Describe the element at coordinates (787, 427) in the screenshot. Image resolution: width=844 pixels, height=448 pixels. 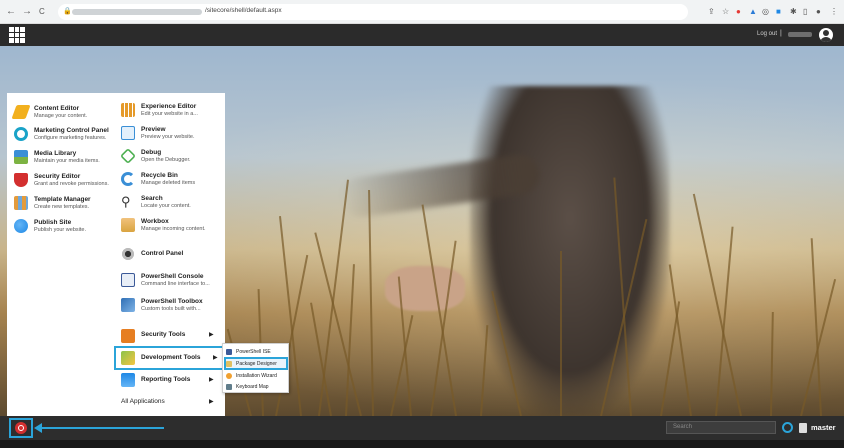
I see `language-globe-icon` at that location.